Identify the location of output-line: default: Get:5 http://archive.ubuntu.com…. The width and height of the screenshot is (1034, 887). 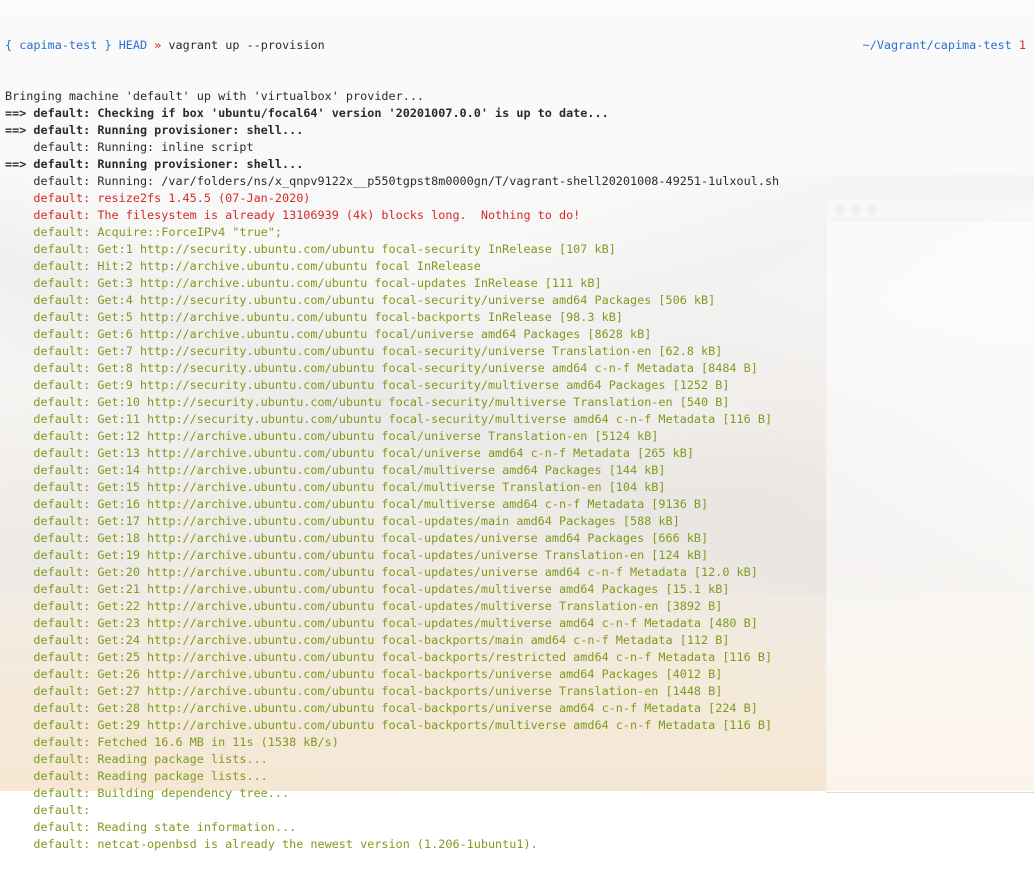
(314, 317).